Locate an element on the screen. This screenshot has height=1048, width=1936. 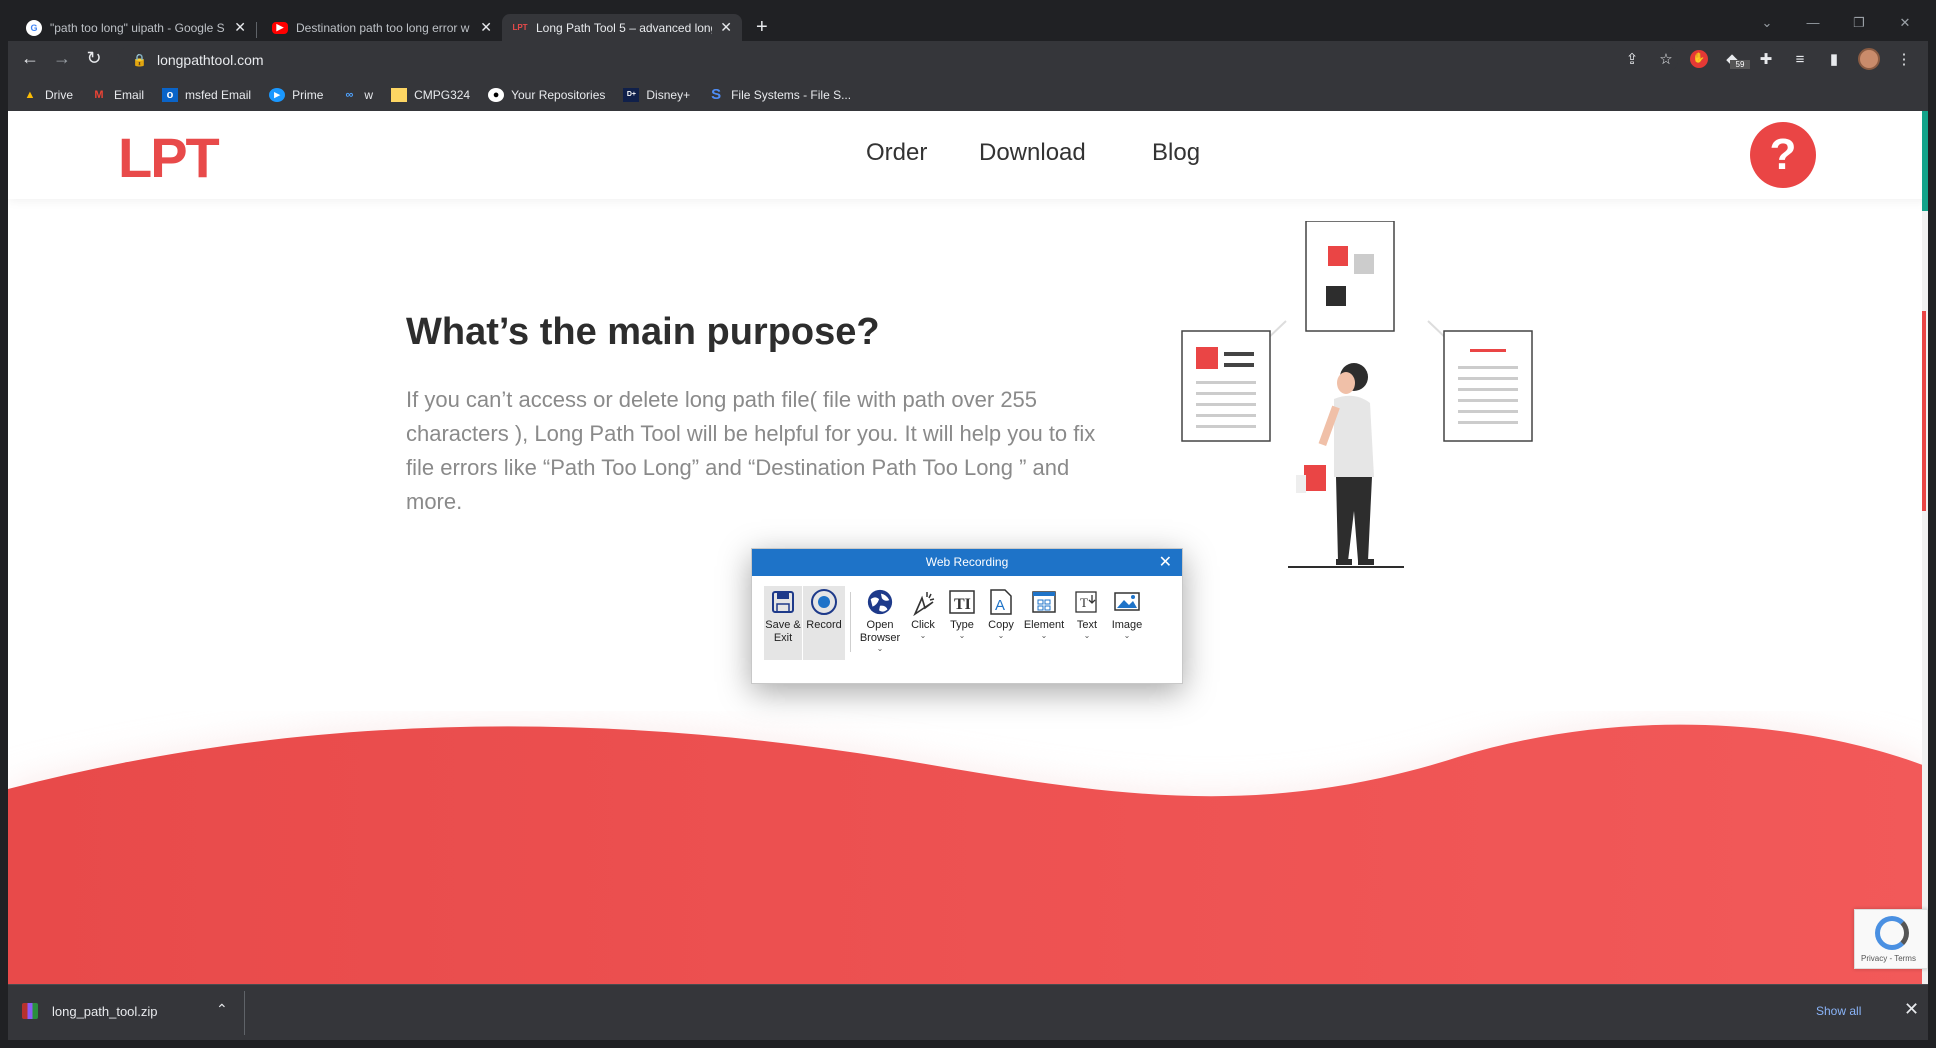
help-button: ? is located at coordinates (1783, 155).